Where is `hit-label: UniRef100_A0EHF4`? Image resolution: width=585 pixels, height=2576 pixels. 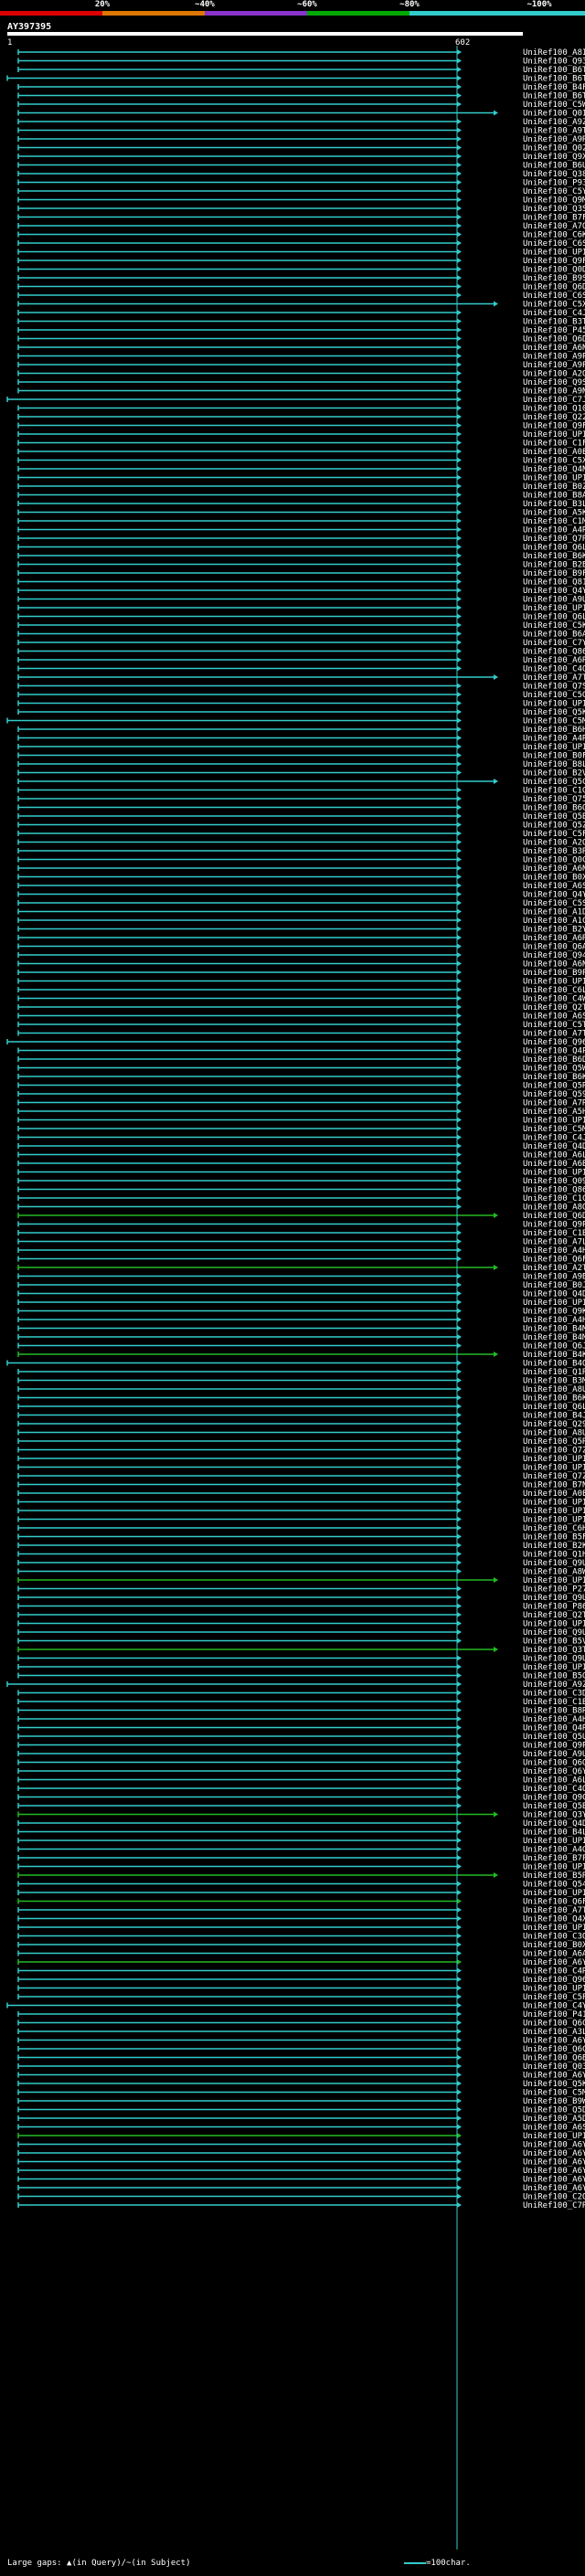
hit-label: UniRef100_A0EHF4 is located at coordinates (554, 1494).